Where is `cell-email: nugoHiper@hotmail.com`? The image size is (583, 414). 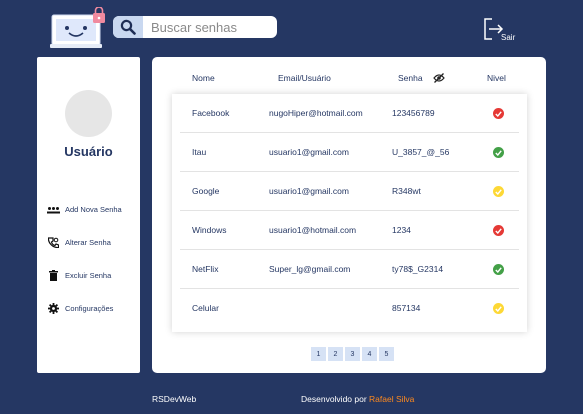
cell-email: nugoHiper@hotmail.com is located at coordinates (316, 113).